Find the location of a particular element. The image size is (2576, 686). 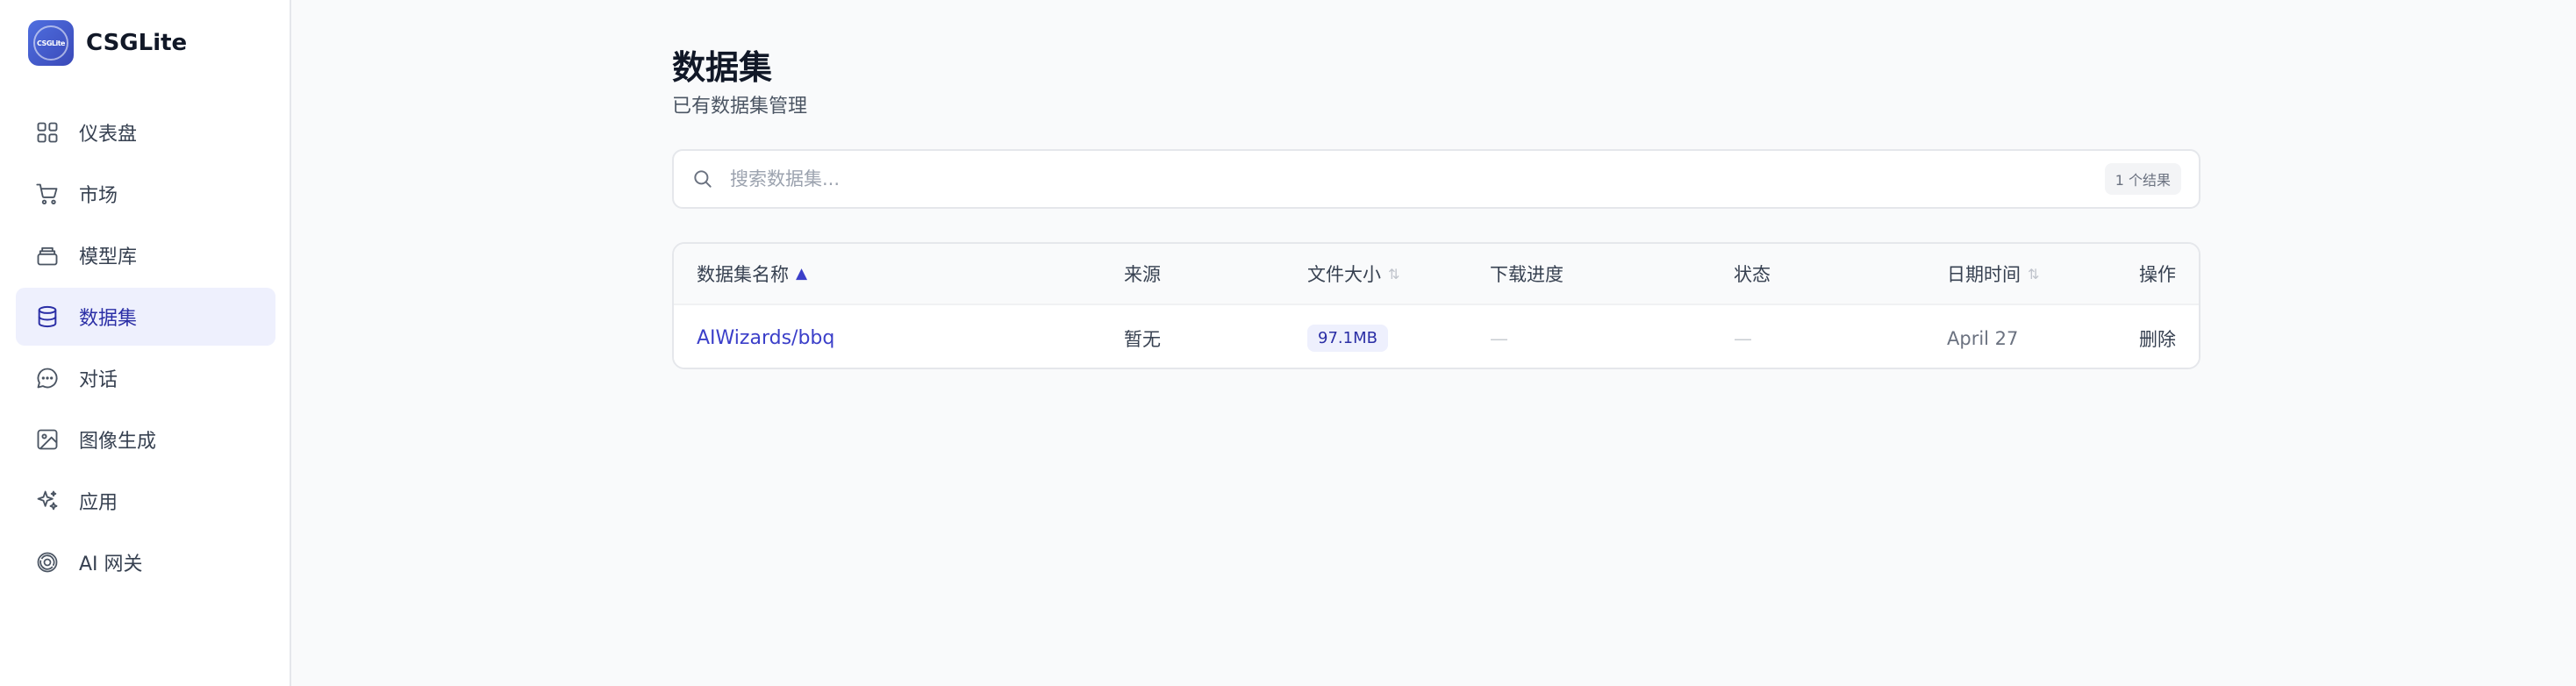

column-header-status: 状态 is located at coordinates (1752, 274).